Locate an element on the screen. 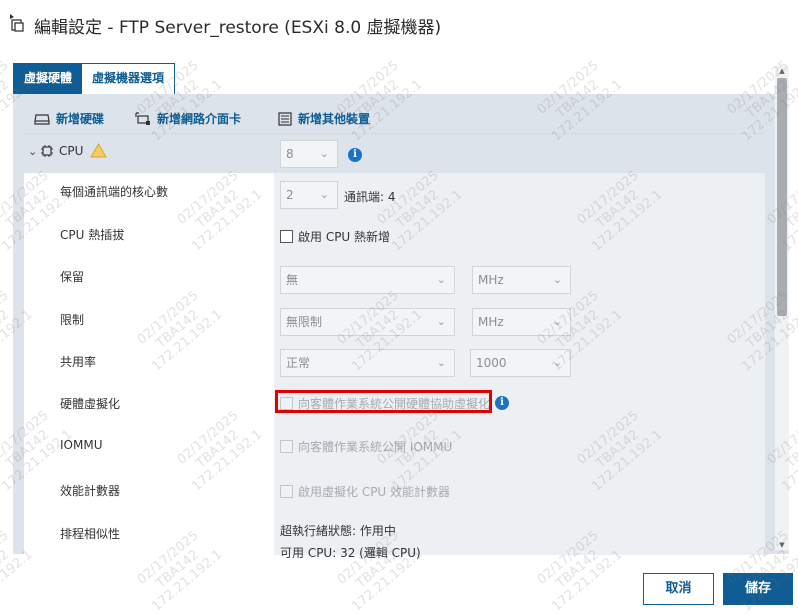 This screenshot has height=614, width=798. cpu-hot-add-text: 啟用 CPU 熱新增 is located at coordinates (344, 237).